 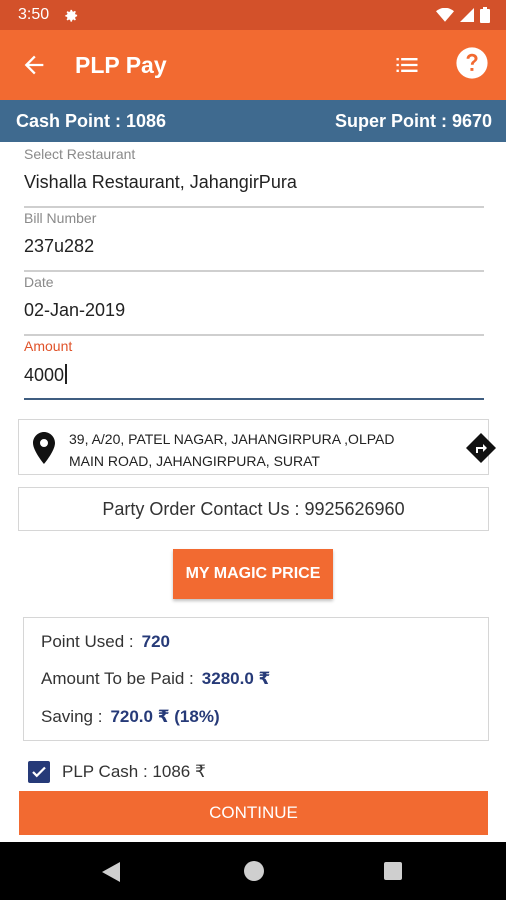 What do you see at coordinates (39, 772) in the screenshot?
I see `plp-cash-checkbox` at bounding box center [39, 772].